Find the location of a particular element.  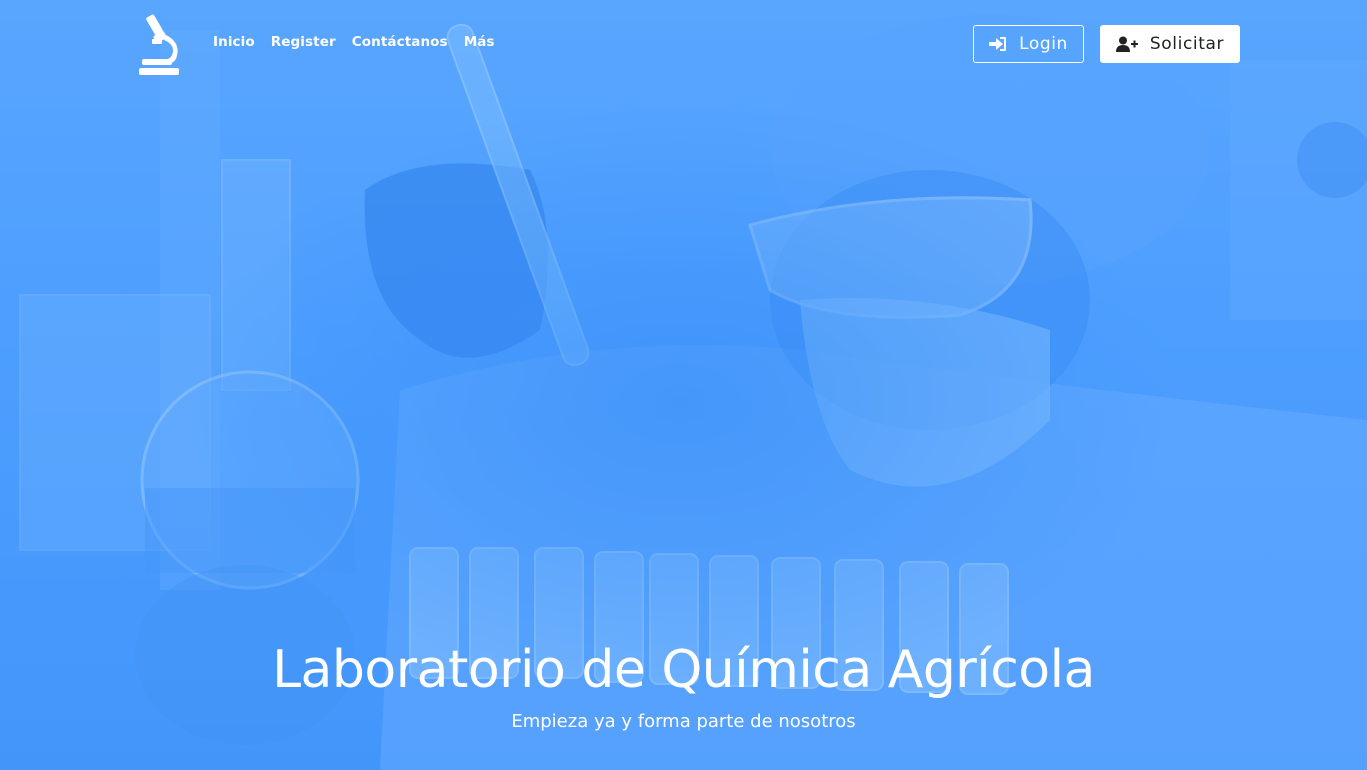

hero-subtitle: Empieza ya y forma parte de nosotros is located at coordinates (683, 721).